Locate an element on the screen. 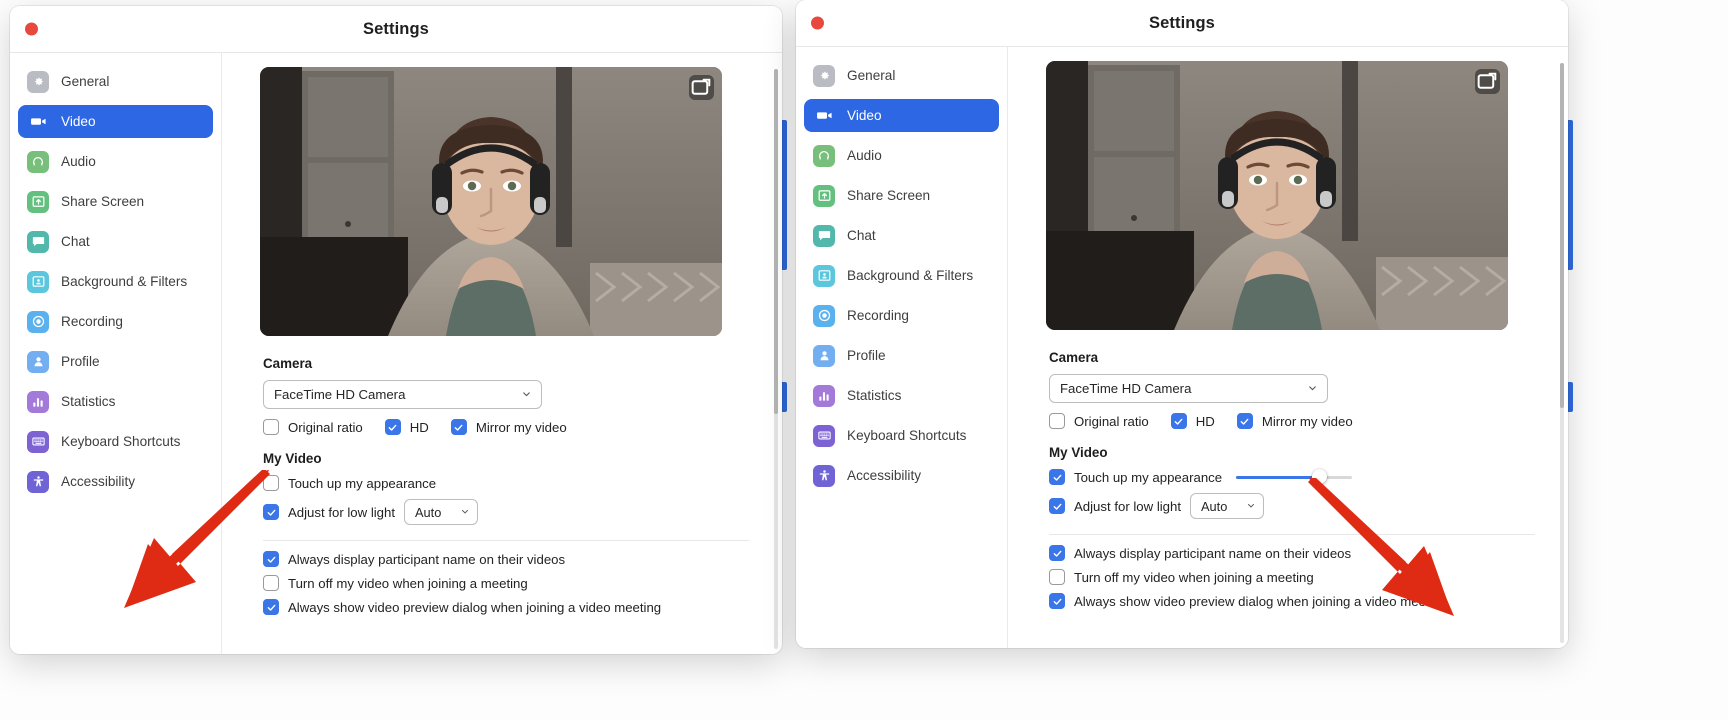 The height and width of the screenshot is (720, 1728). video-camera-icon is located at coordinates (38, 122).